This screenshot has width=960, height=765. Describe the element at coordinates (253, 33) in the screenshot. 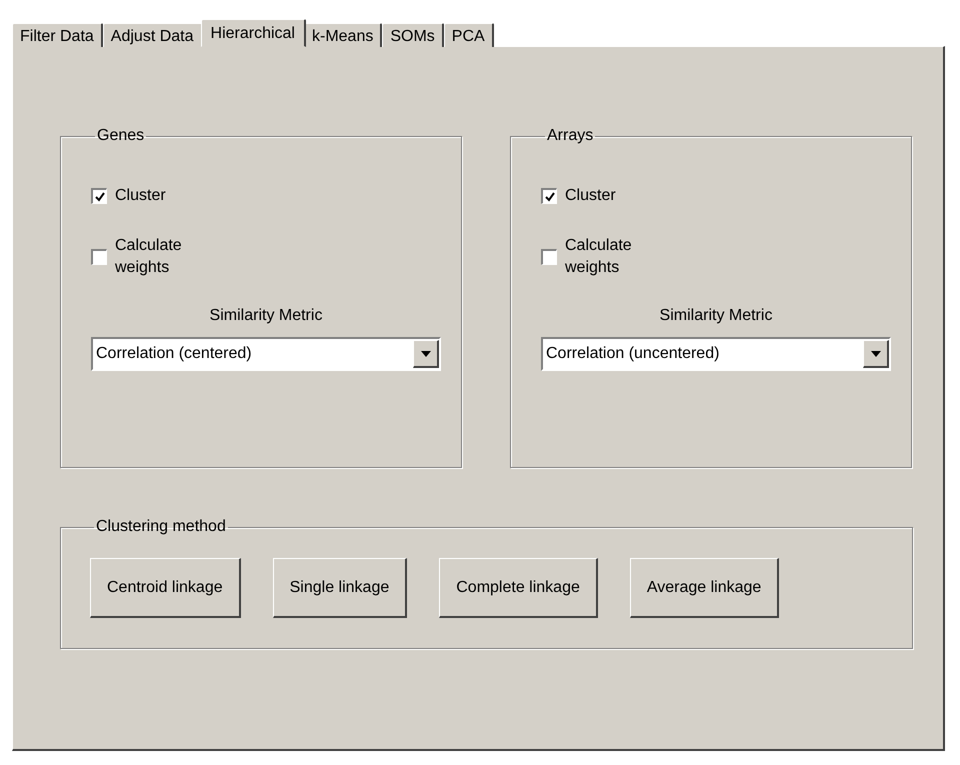

I see `tab: Hierarchical` at that location.